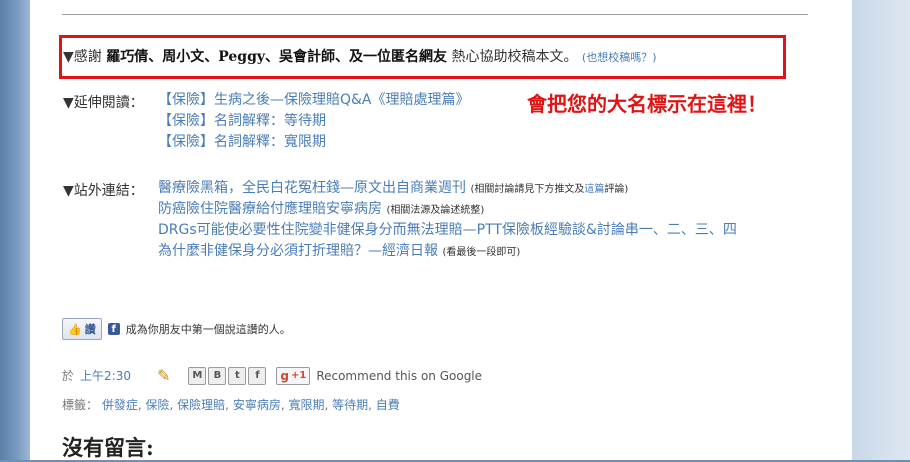 The height and width of the screenshot is (462, 910). I want to click on blogger-share-icon: B, so click(217, 375).